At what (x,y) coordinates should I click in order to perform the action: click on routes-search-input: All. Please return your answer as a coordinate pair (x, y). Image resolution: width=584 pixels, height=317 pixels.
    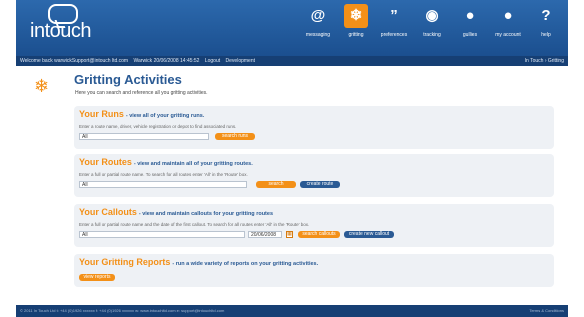
    Looking at the image, I should click on (163, 184).